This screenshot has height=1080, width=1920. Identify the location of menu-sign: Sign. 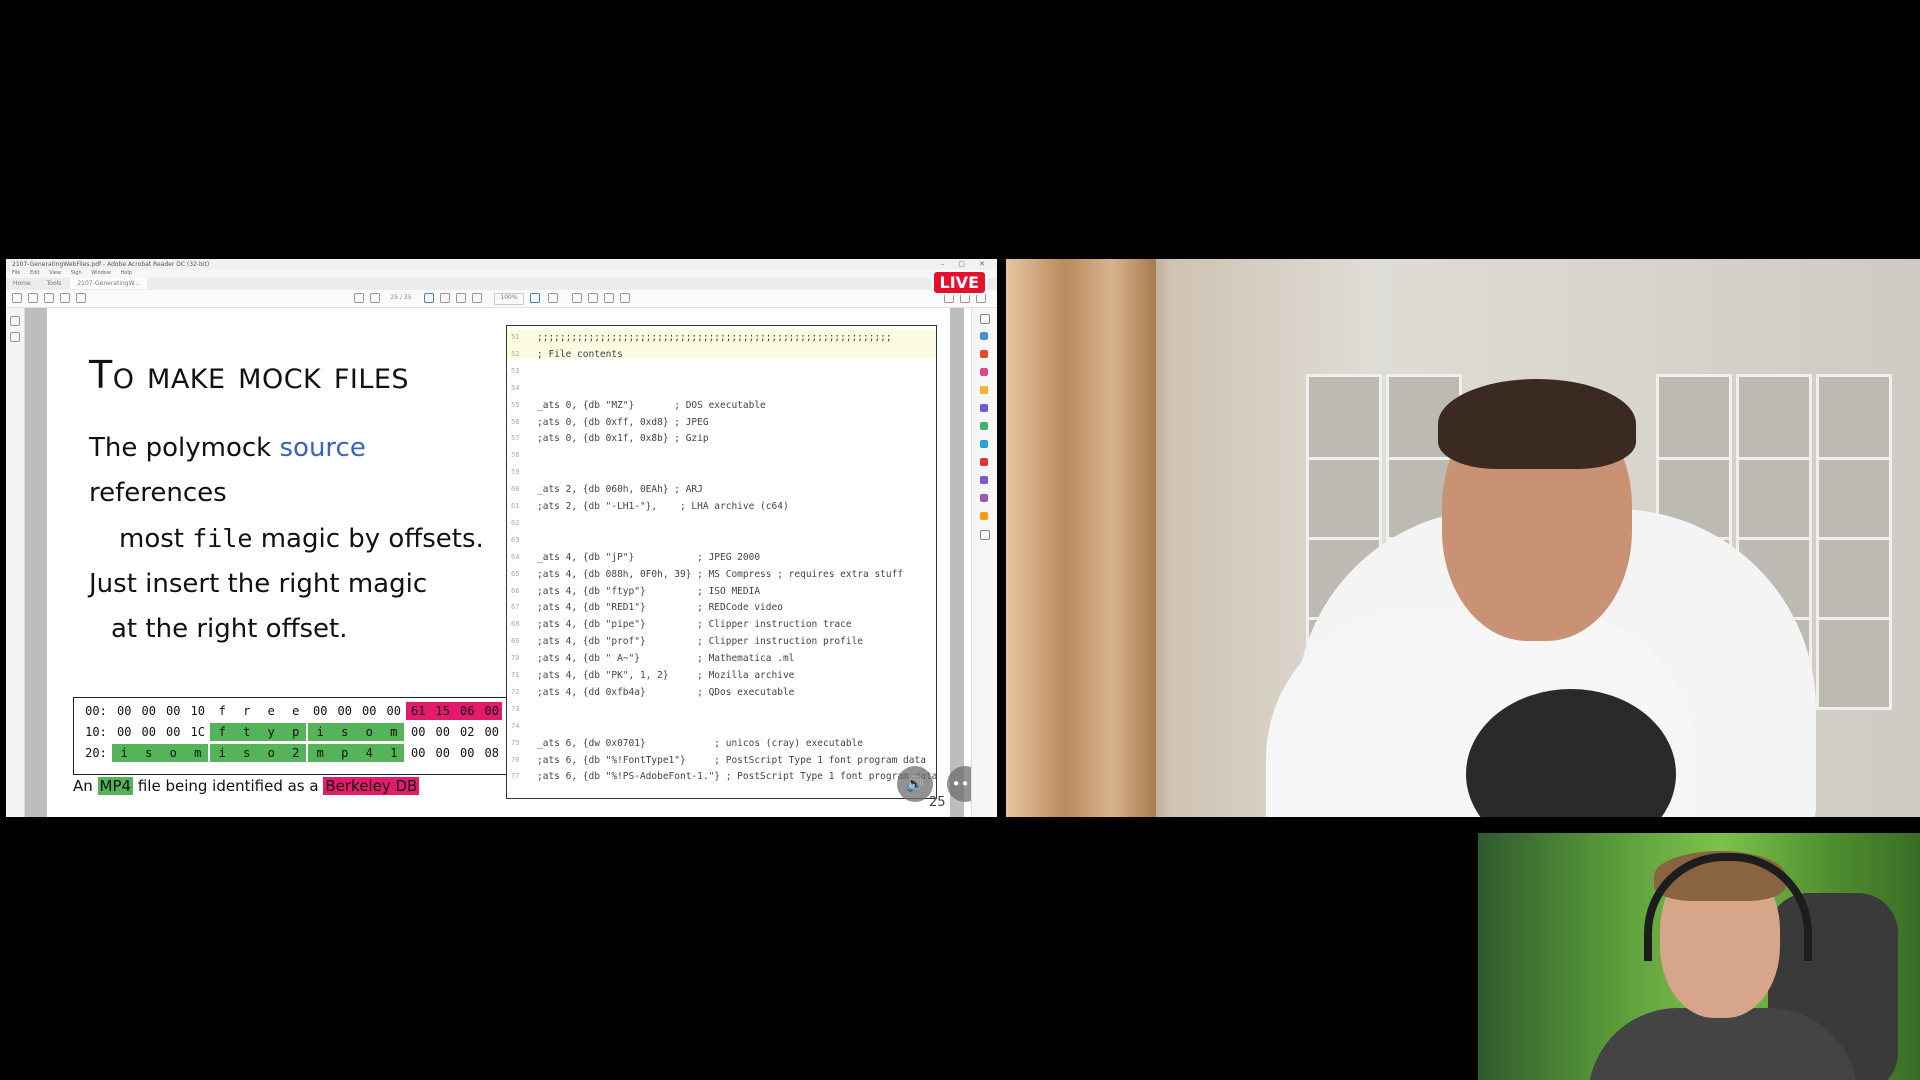
(76, 273).